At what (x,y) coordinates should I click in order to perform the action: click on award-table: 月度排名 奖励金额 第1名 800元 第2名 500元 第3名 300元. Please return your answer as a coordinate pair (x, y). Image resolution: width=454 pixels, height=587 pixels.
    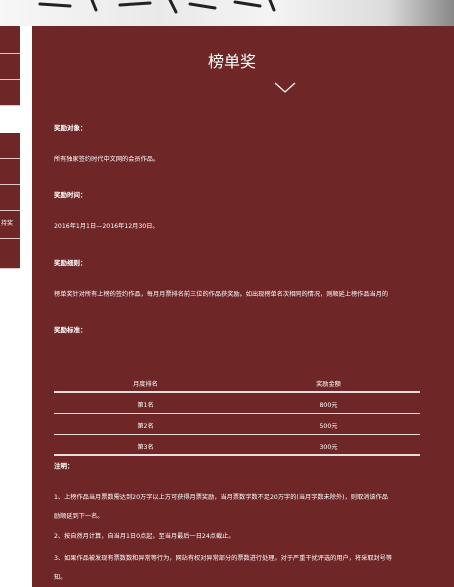
    Looking at the image, I should click on (237, 414).